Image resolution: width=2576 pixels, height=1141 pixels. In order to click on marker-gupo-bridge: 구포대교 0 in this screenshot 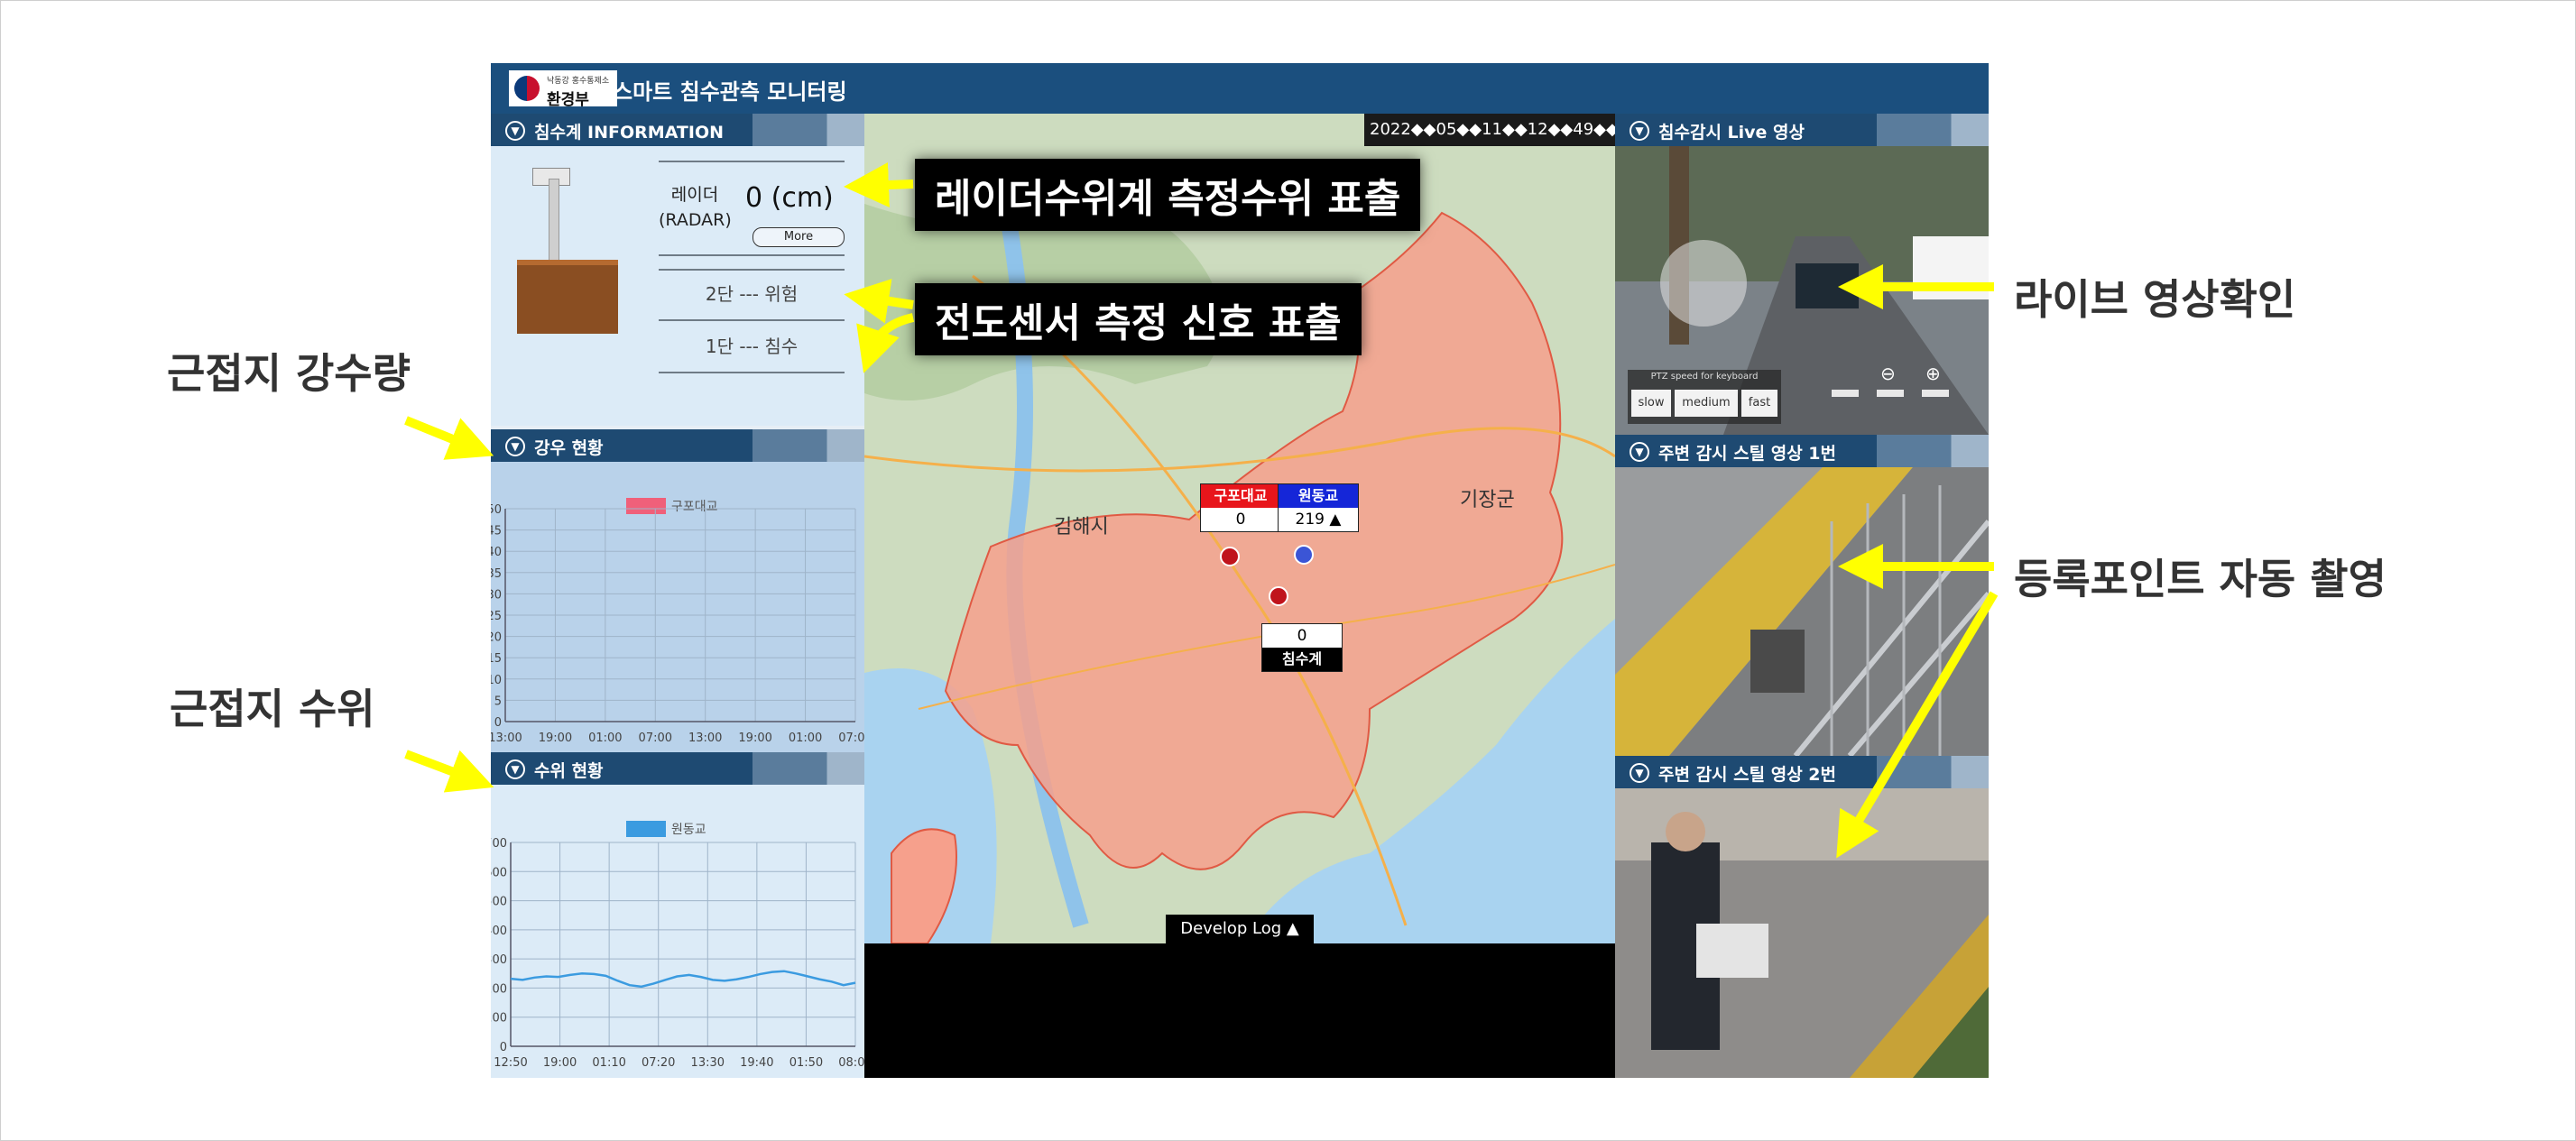, I will do `click(1240, 507)`.